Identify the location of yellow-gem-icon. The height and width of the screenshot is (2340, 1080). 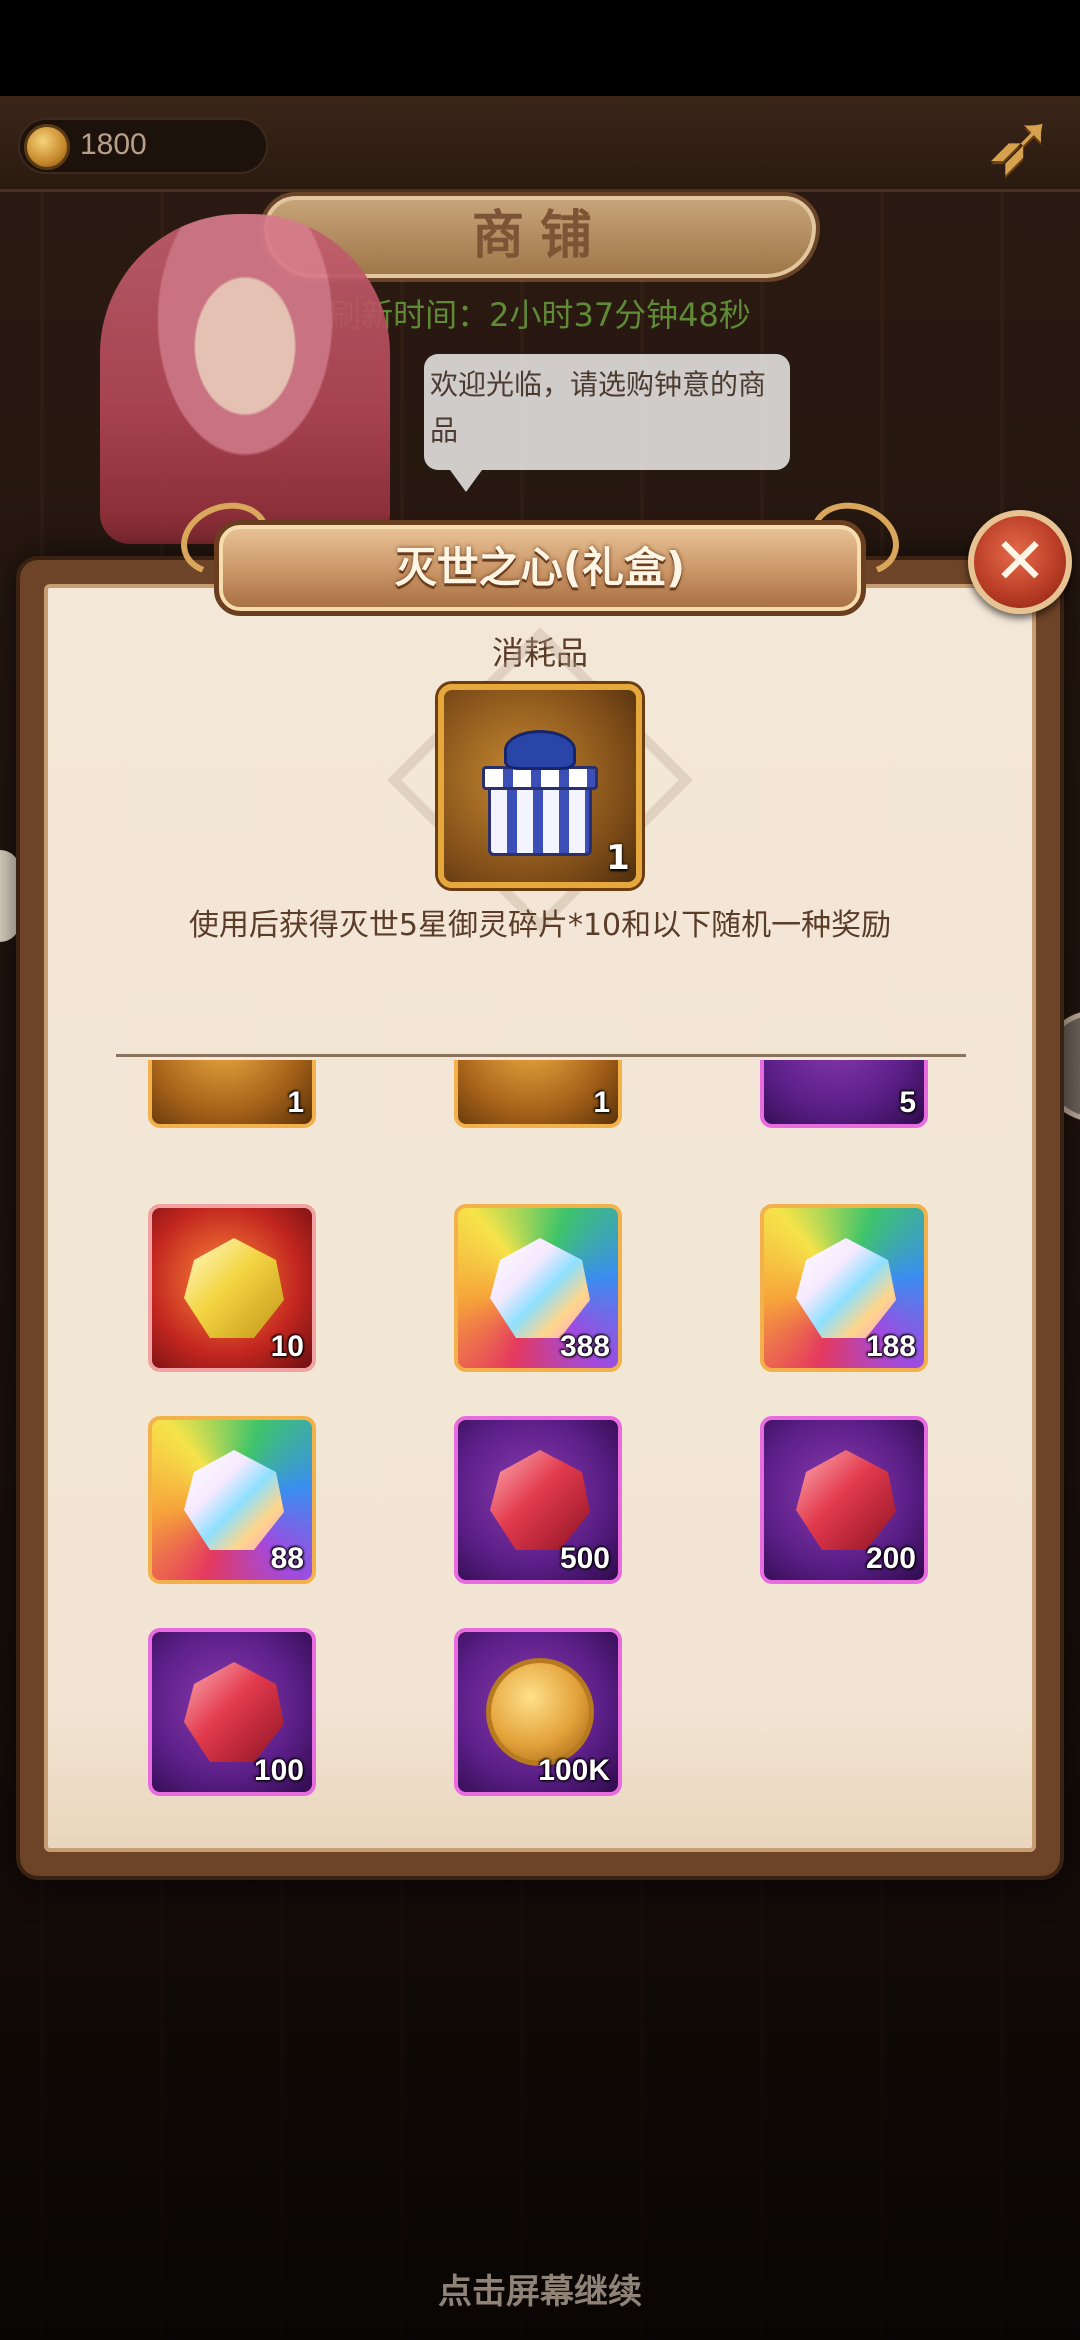
(234, 1288).